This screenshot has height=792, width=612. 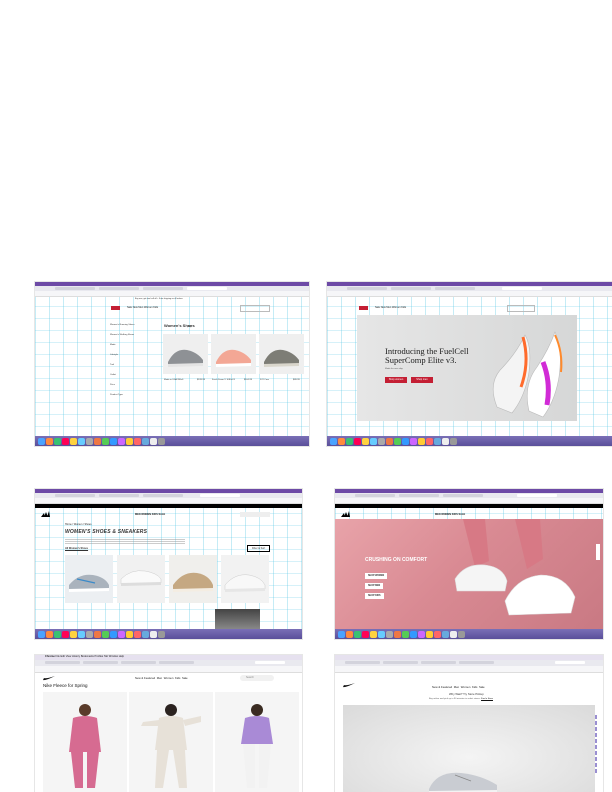 What do you see at coordinates (257, 678) in the screenshot?
I see `search-input: Search` at bounding box center [257, 678].